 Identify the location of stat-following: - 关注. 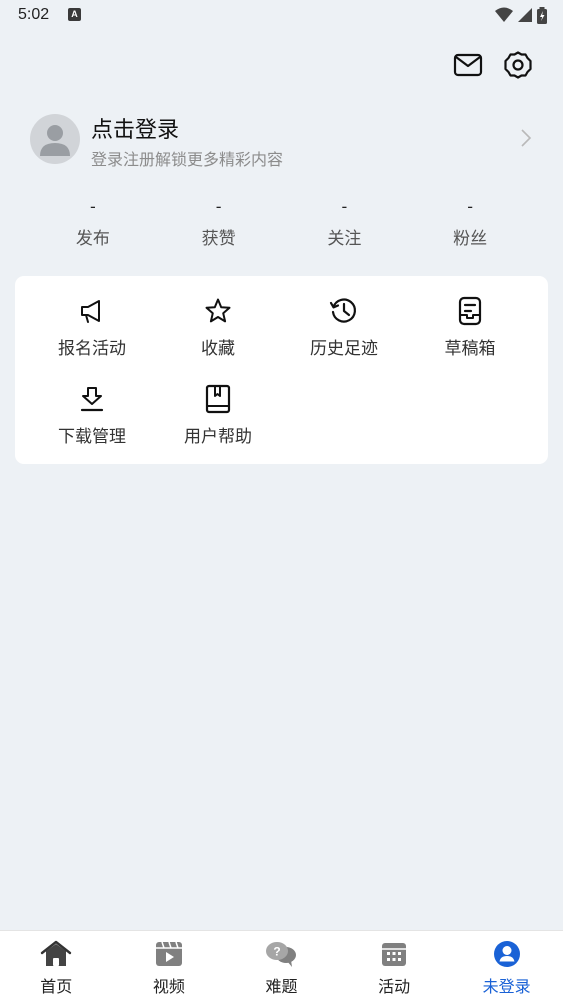
(345, 226).